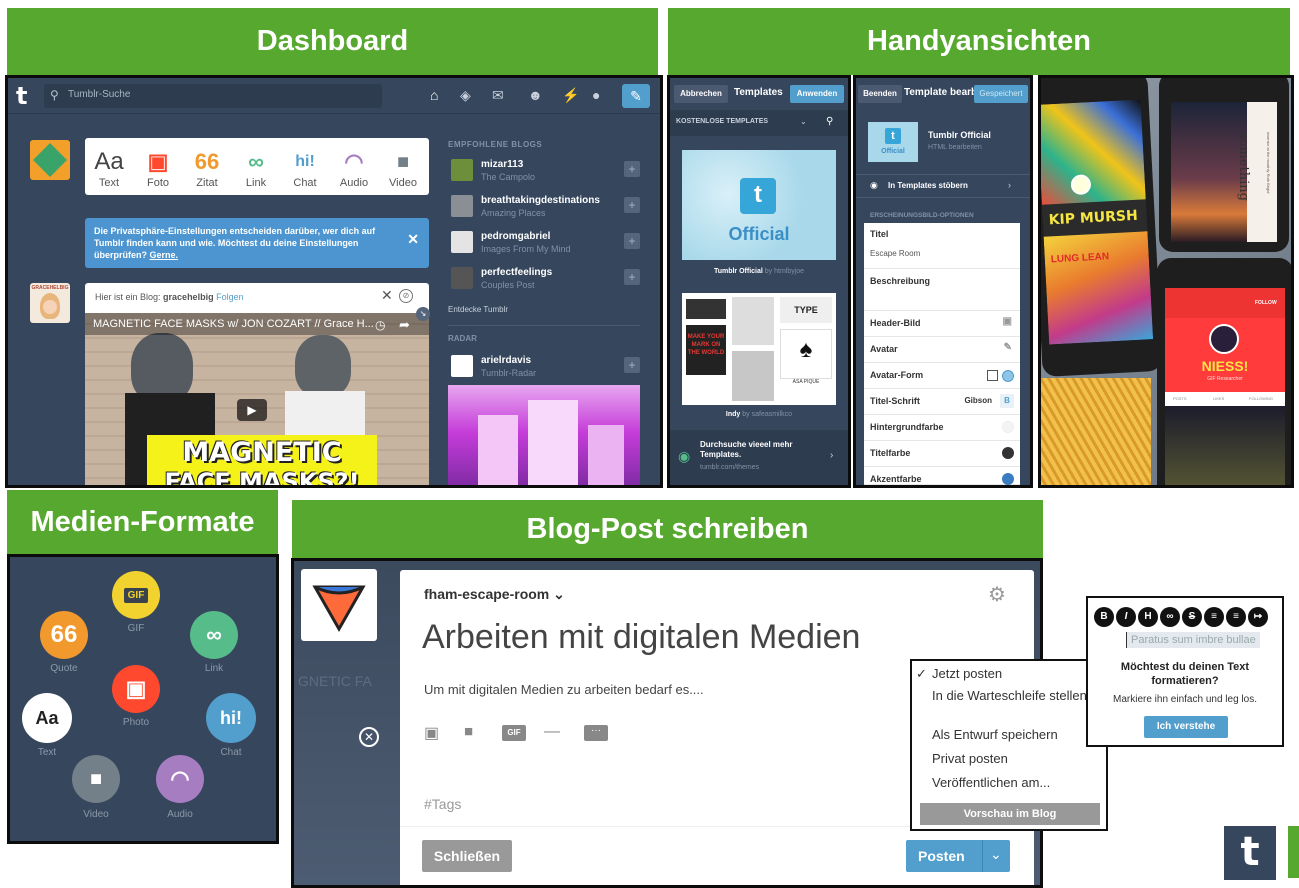  Describe the element at coordinates (214, 635) in the screenshot. I see `media-link: ∞` at that location.